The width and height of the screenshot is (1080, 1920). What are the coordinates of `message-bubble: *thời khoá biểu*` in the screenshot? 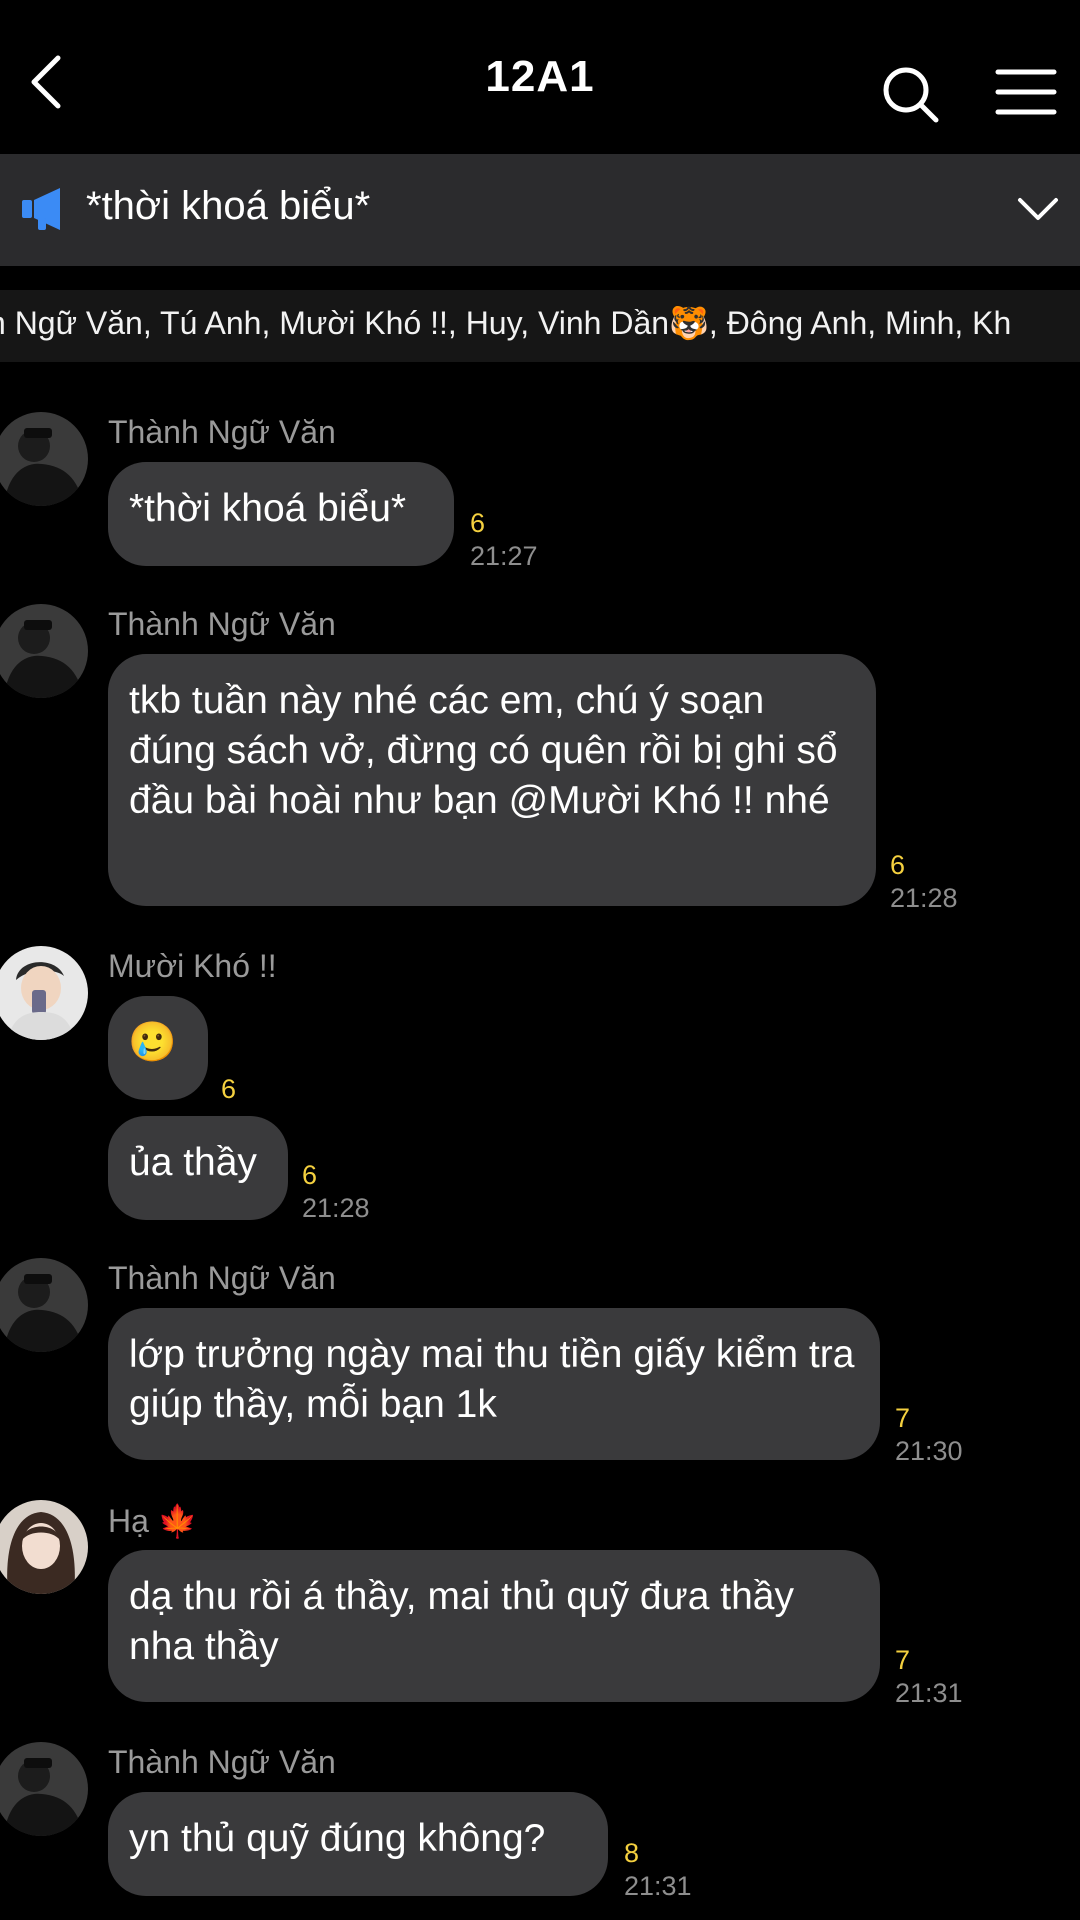 It's located at (281, 514).